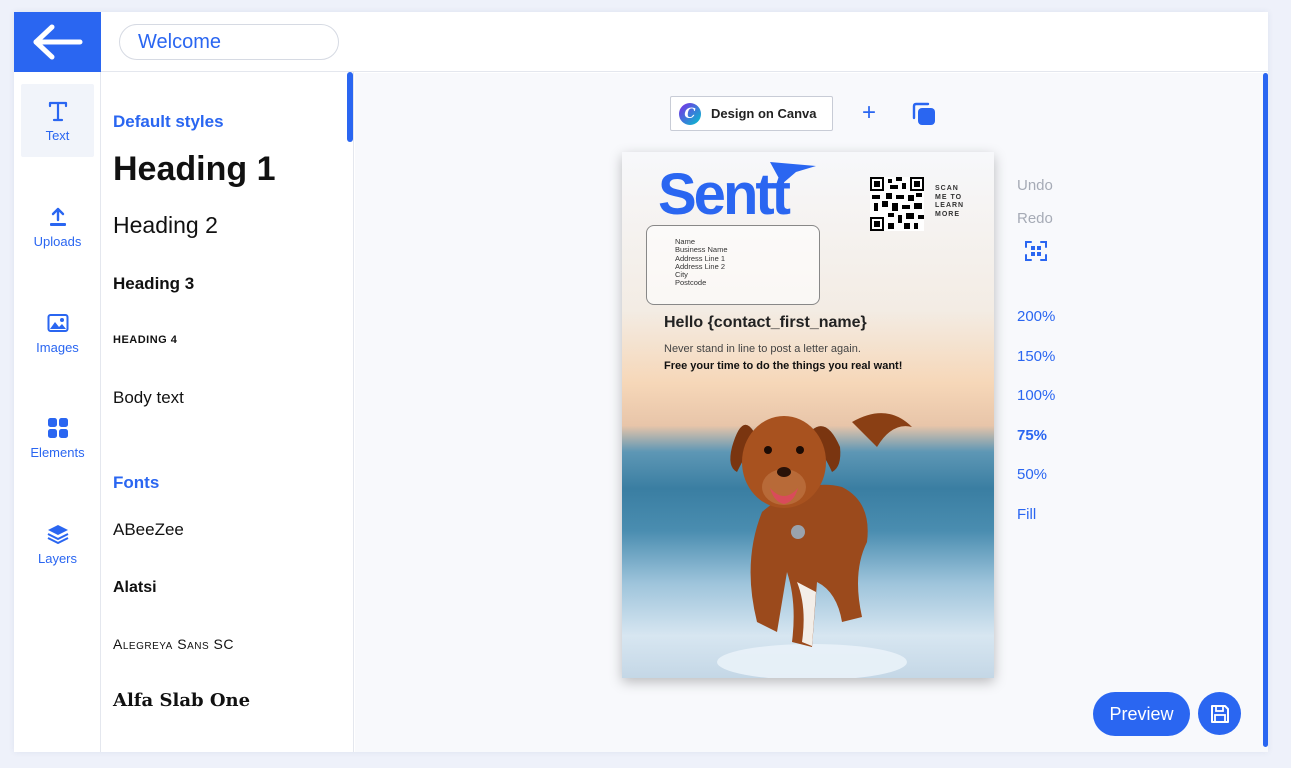 The height and width of the screenshot is (768, 1291). I want to click on nav-label: Images, so click(57, 347).